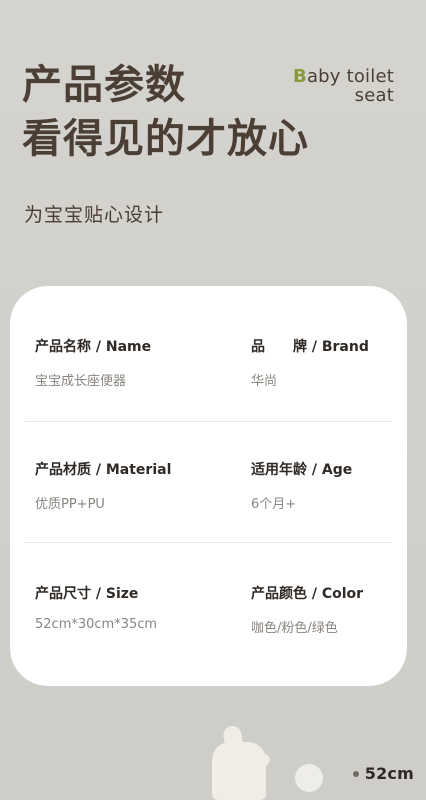 The width and height of the screenshot is (426, 800). I want to click on spec-value: 52cm*30cm*35cm, so click(96, 624).